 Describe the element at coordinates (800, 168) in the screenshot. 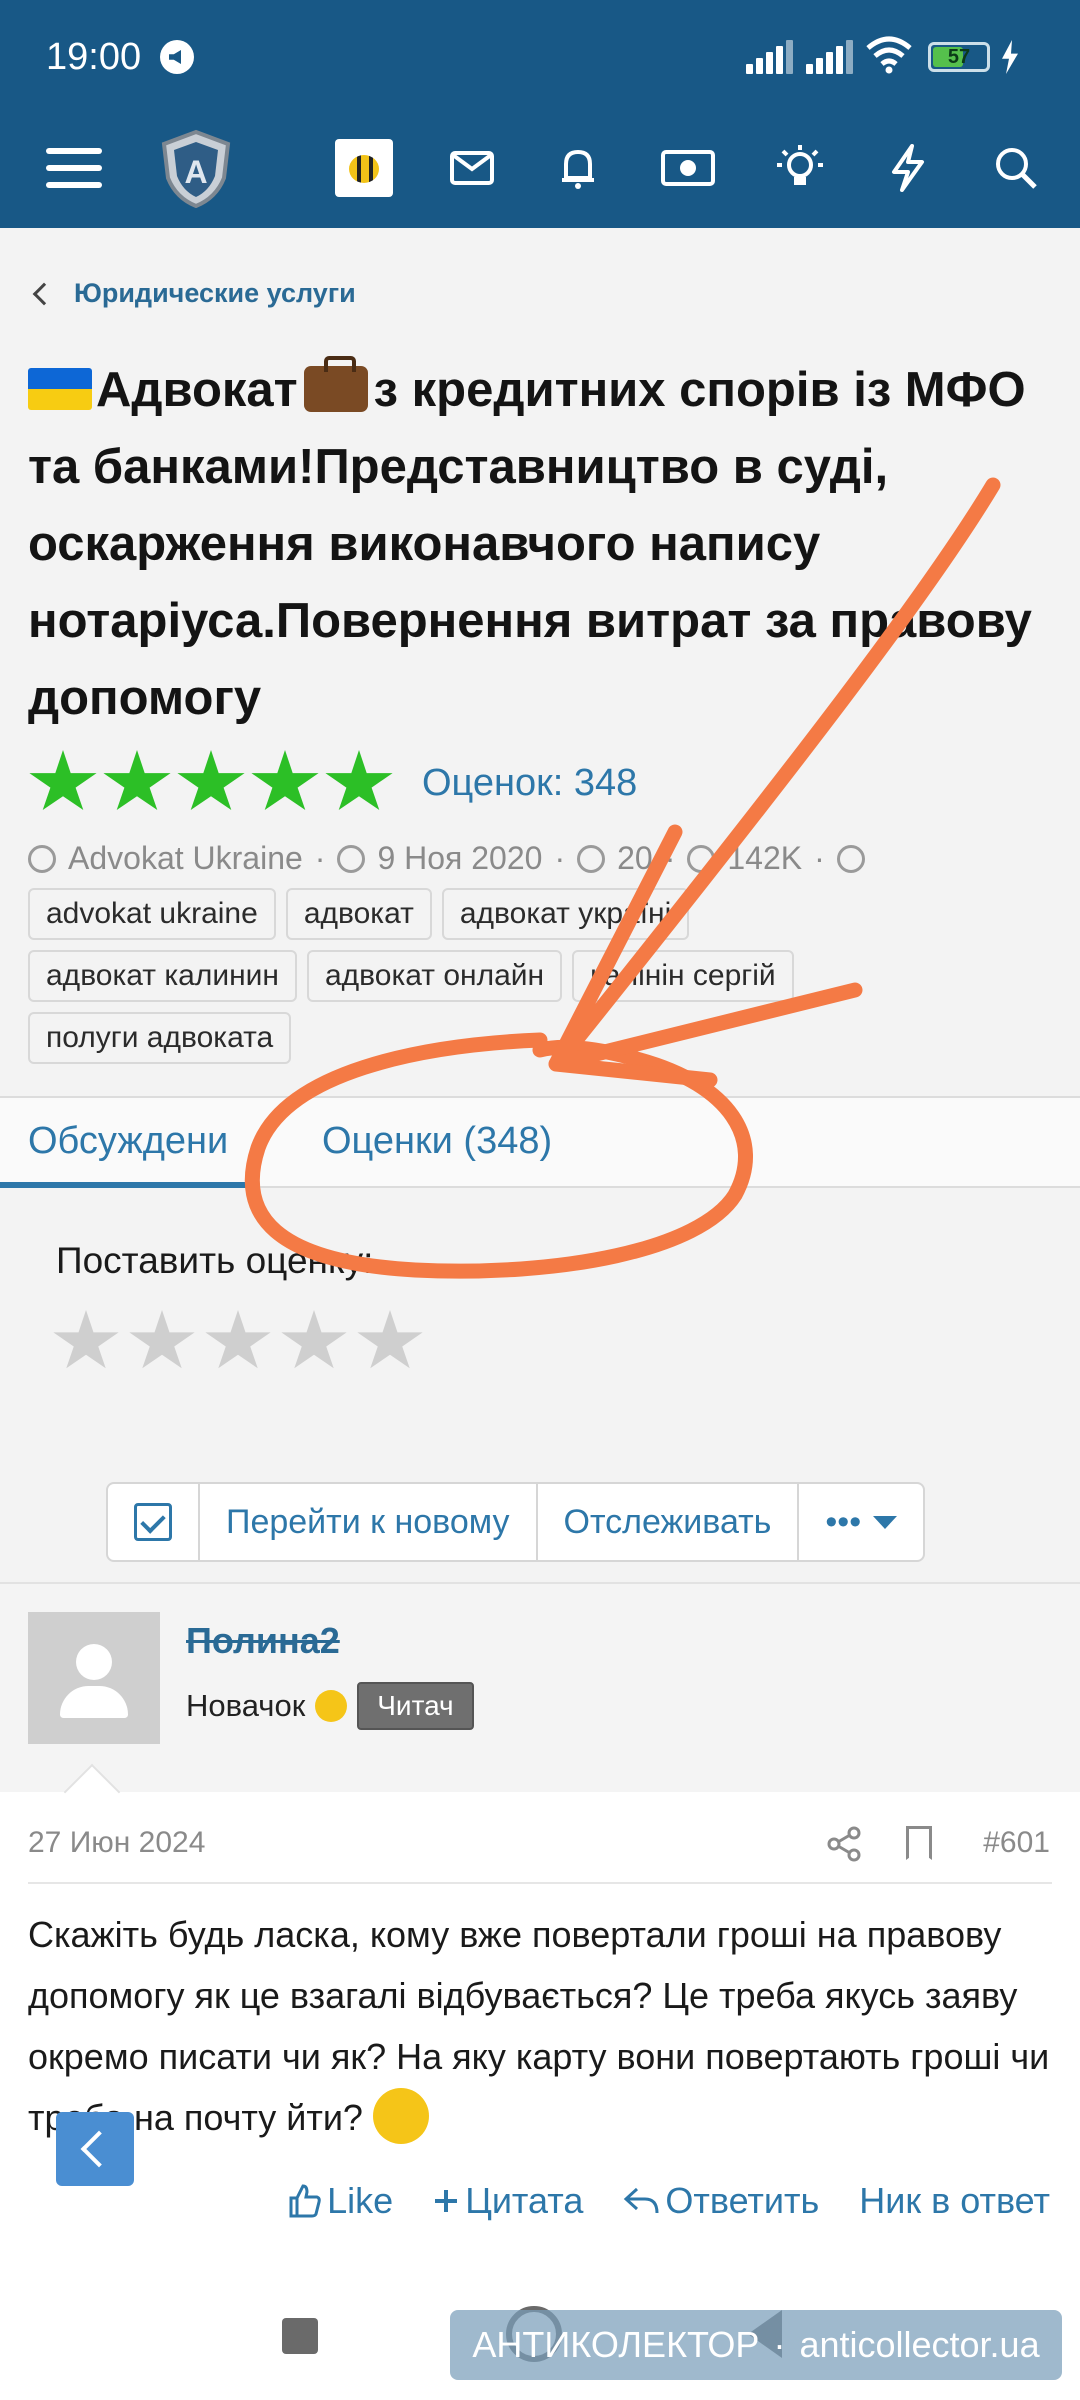

I see `lightbulb-icon` at that location.